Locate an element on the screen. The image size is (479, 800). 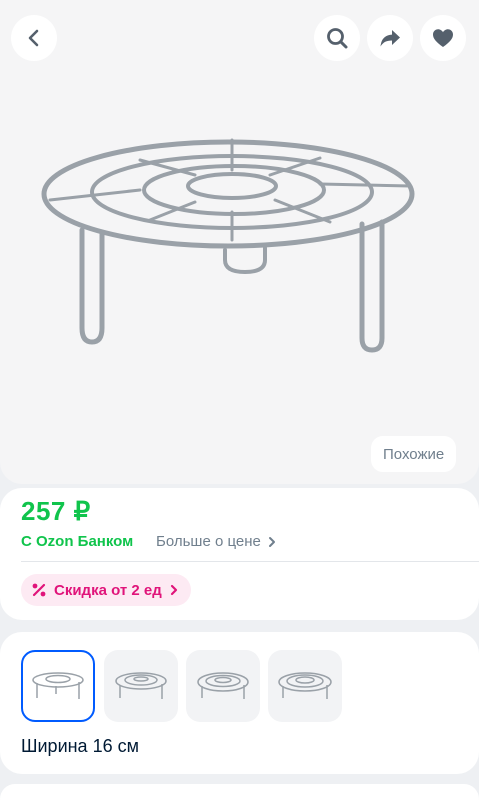
divider is located at coordinates (250, 561).